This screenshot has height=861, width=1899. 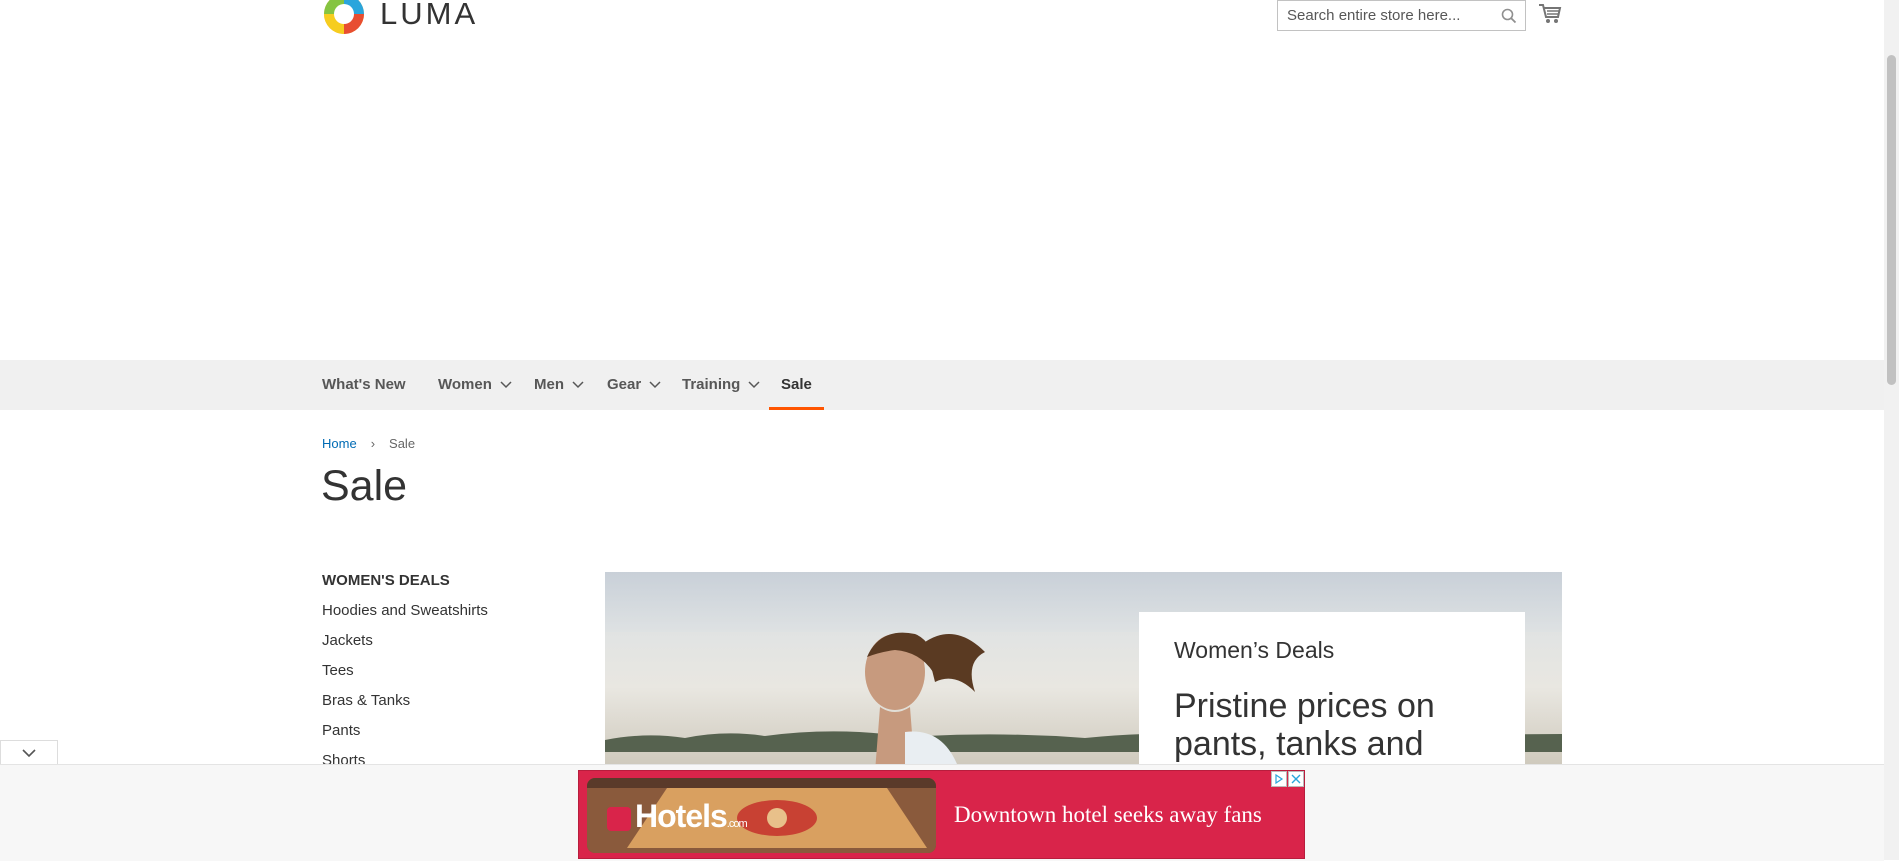 I want to click on hotels-logo: Hotels.com, so click(x=677, y=816).